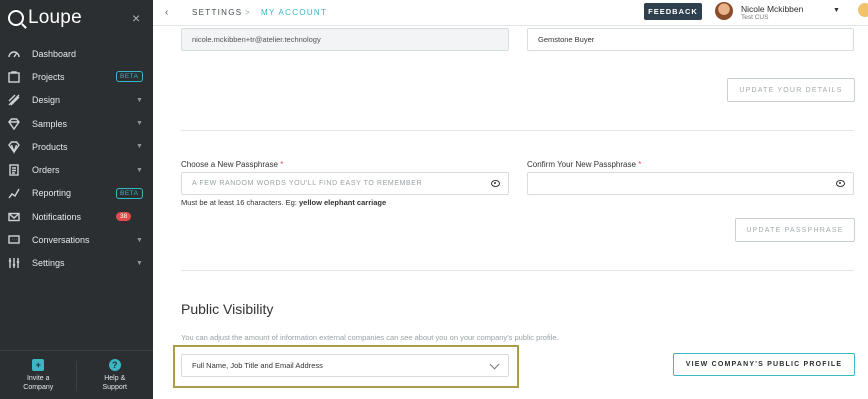 This screenshot has height=399, width=868. Describe the element at coordinates (76, 146) in the screenshot. I see `sidebar-item-products: Products ▼` at that location.